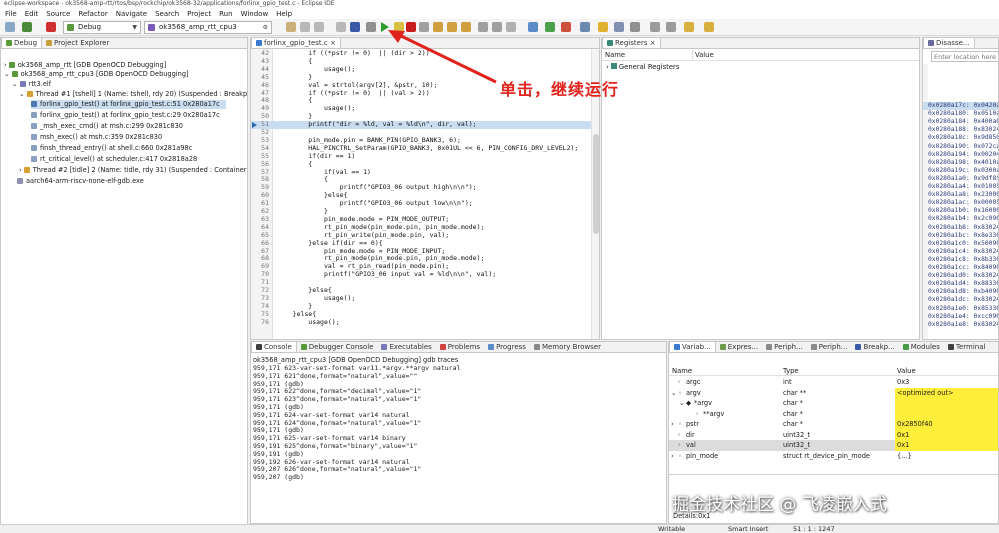  I want to click on variable-row-selected: ◦ val uint32_t 0x1, so click(833, 445).